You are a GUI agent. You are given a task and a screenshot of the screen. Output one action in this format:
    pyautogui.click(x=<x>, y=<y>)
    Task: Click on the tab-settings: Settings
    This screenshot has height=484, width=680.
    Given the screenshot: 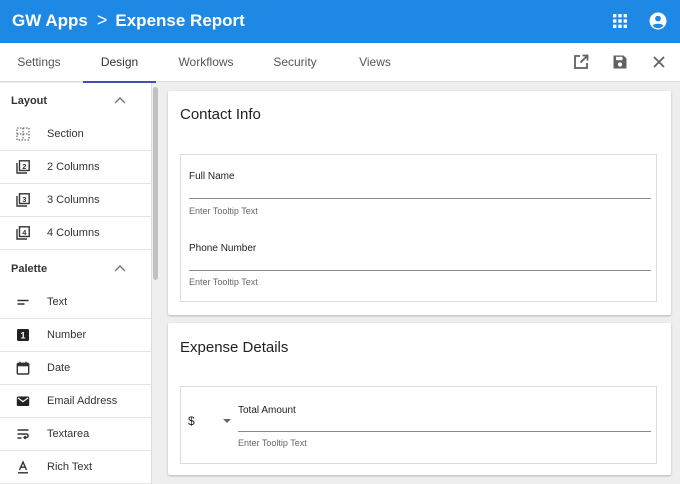 What is the action you would take?
    pyautogui.click(x=39, y=62)
    